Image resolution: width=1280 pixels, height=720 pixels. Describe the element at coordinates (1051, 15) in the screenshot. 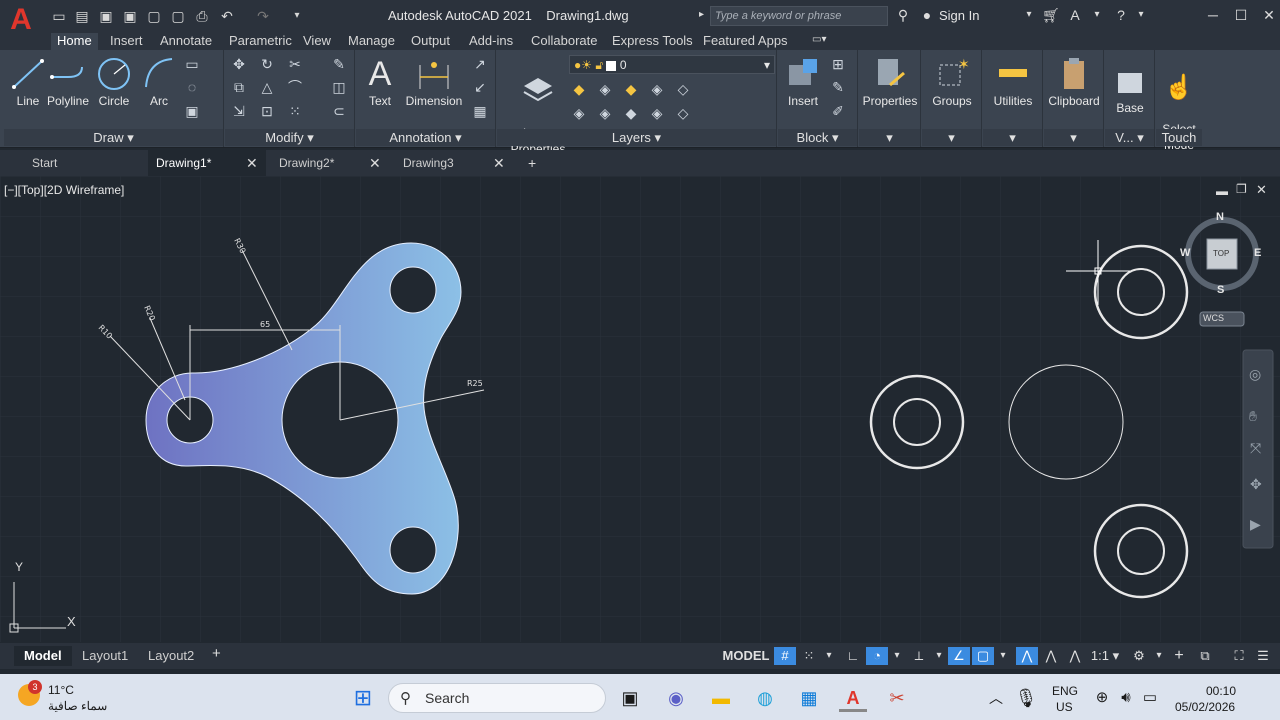

I see `cart-icon: 🛒︎` at that location.